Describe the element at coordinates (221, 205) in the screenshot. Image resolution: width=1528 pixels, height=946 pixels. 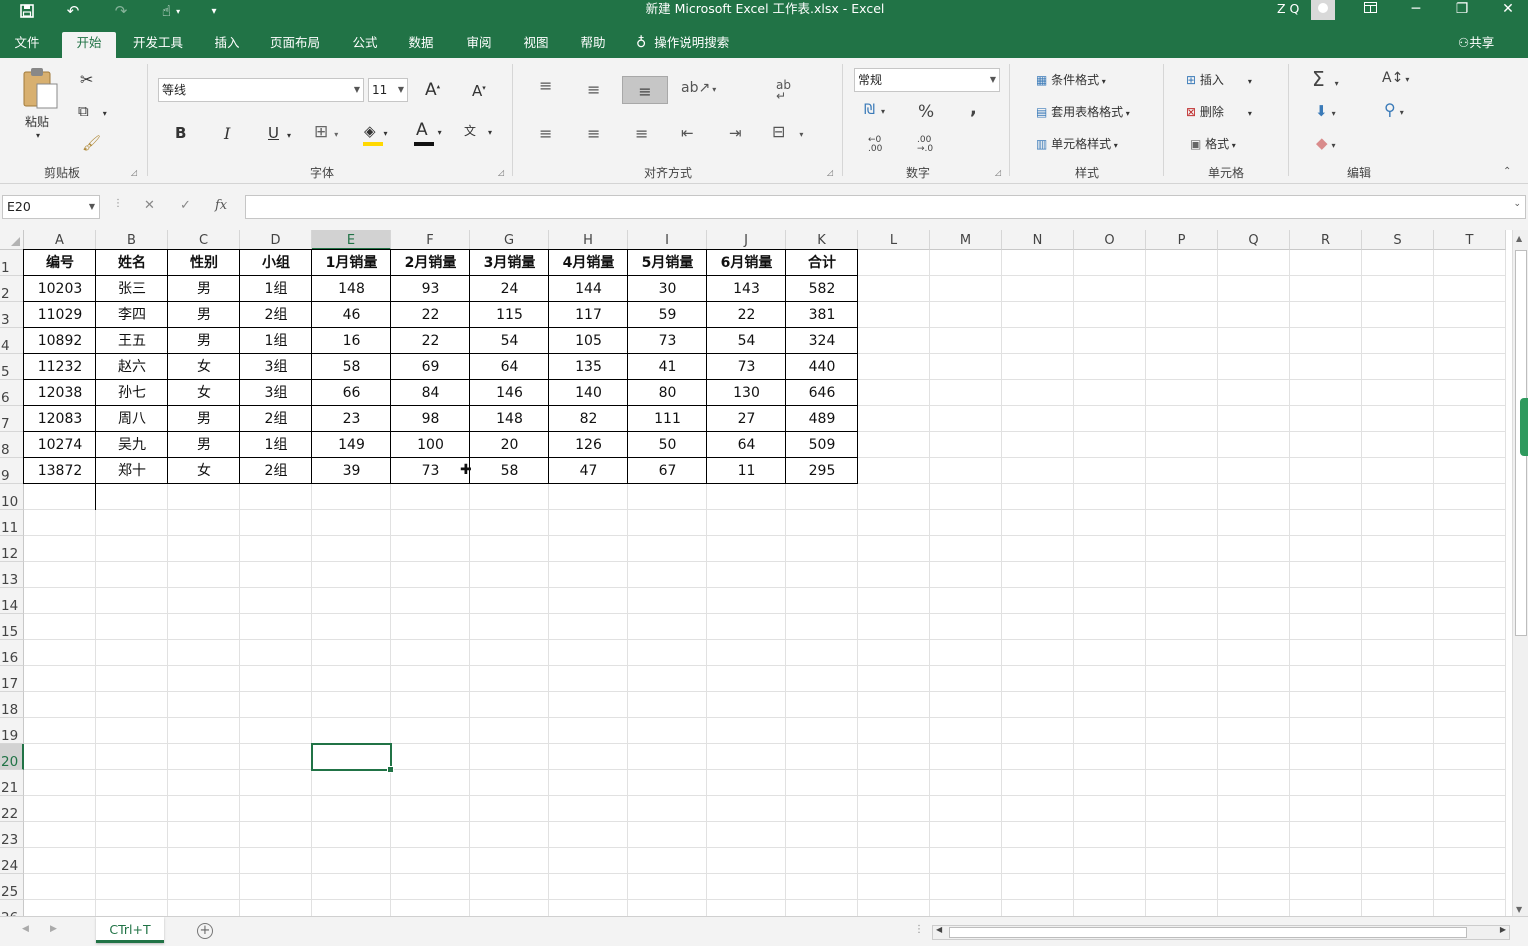
I see `insert-function-icon: fx` at that location.